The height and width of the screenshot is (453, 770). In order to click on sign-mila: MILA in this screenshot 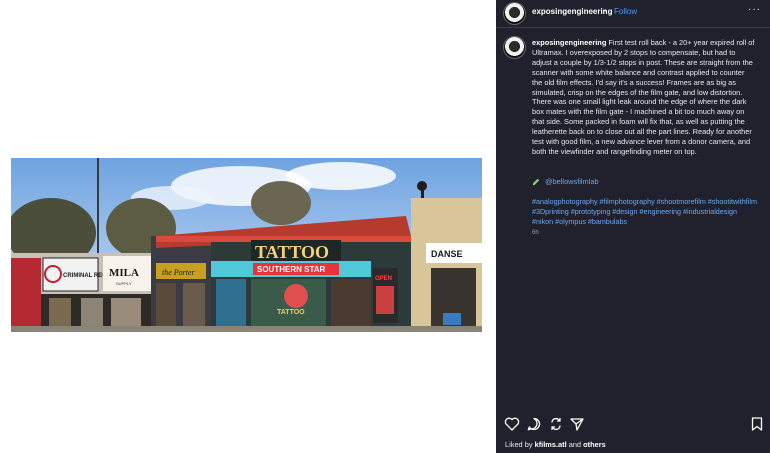, I will do `click(124, 273)`.